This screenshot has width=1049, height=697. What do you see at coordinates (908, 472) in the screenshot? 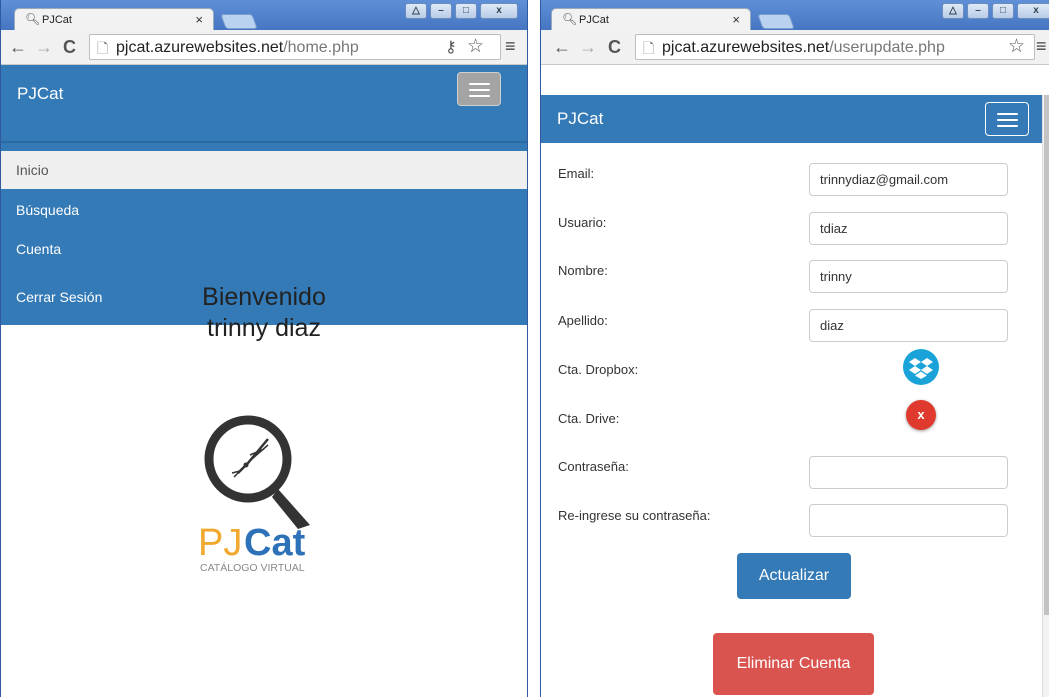
I see `password-field` at bounding box center [908, 472].